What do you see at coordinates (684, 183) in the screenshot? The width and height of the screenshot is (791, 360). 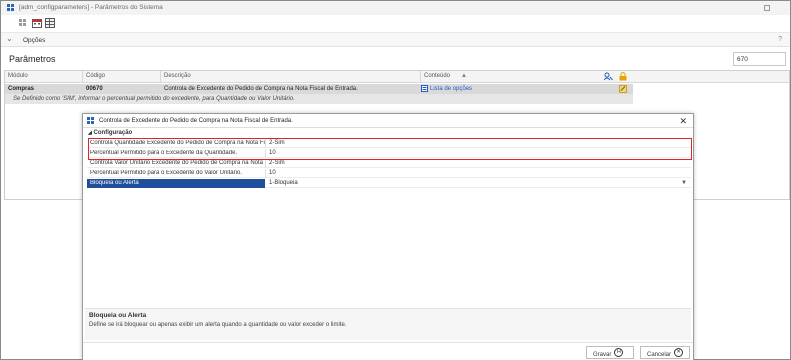 I see `dropdown-arrow-icon: ▼` at bounding box center [684, 183].